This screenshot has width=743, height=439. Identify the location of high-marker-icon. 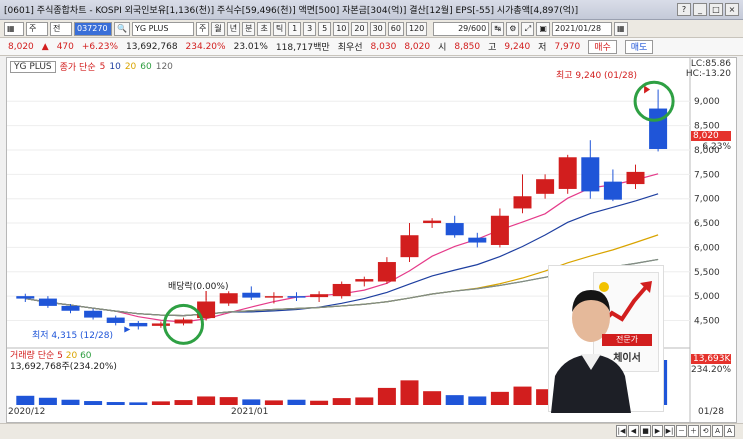
(647, 89).